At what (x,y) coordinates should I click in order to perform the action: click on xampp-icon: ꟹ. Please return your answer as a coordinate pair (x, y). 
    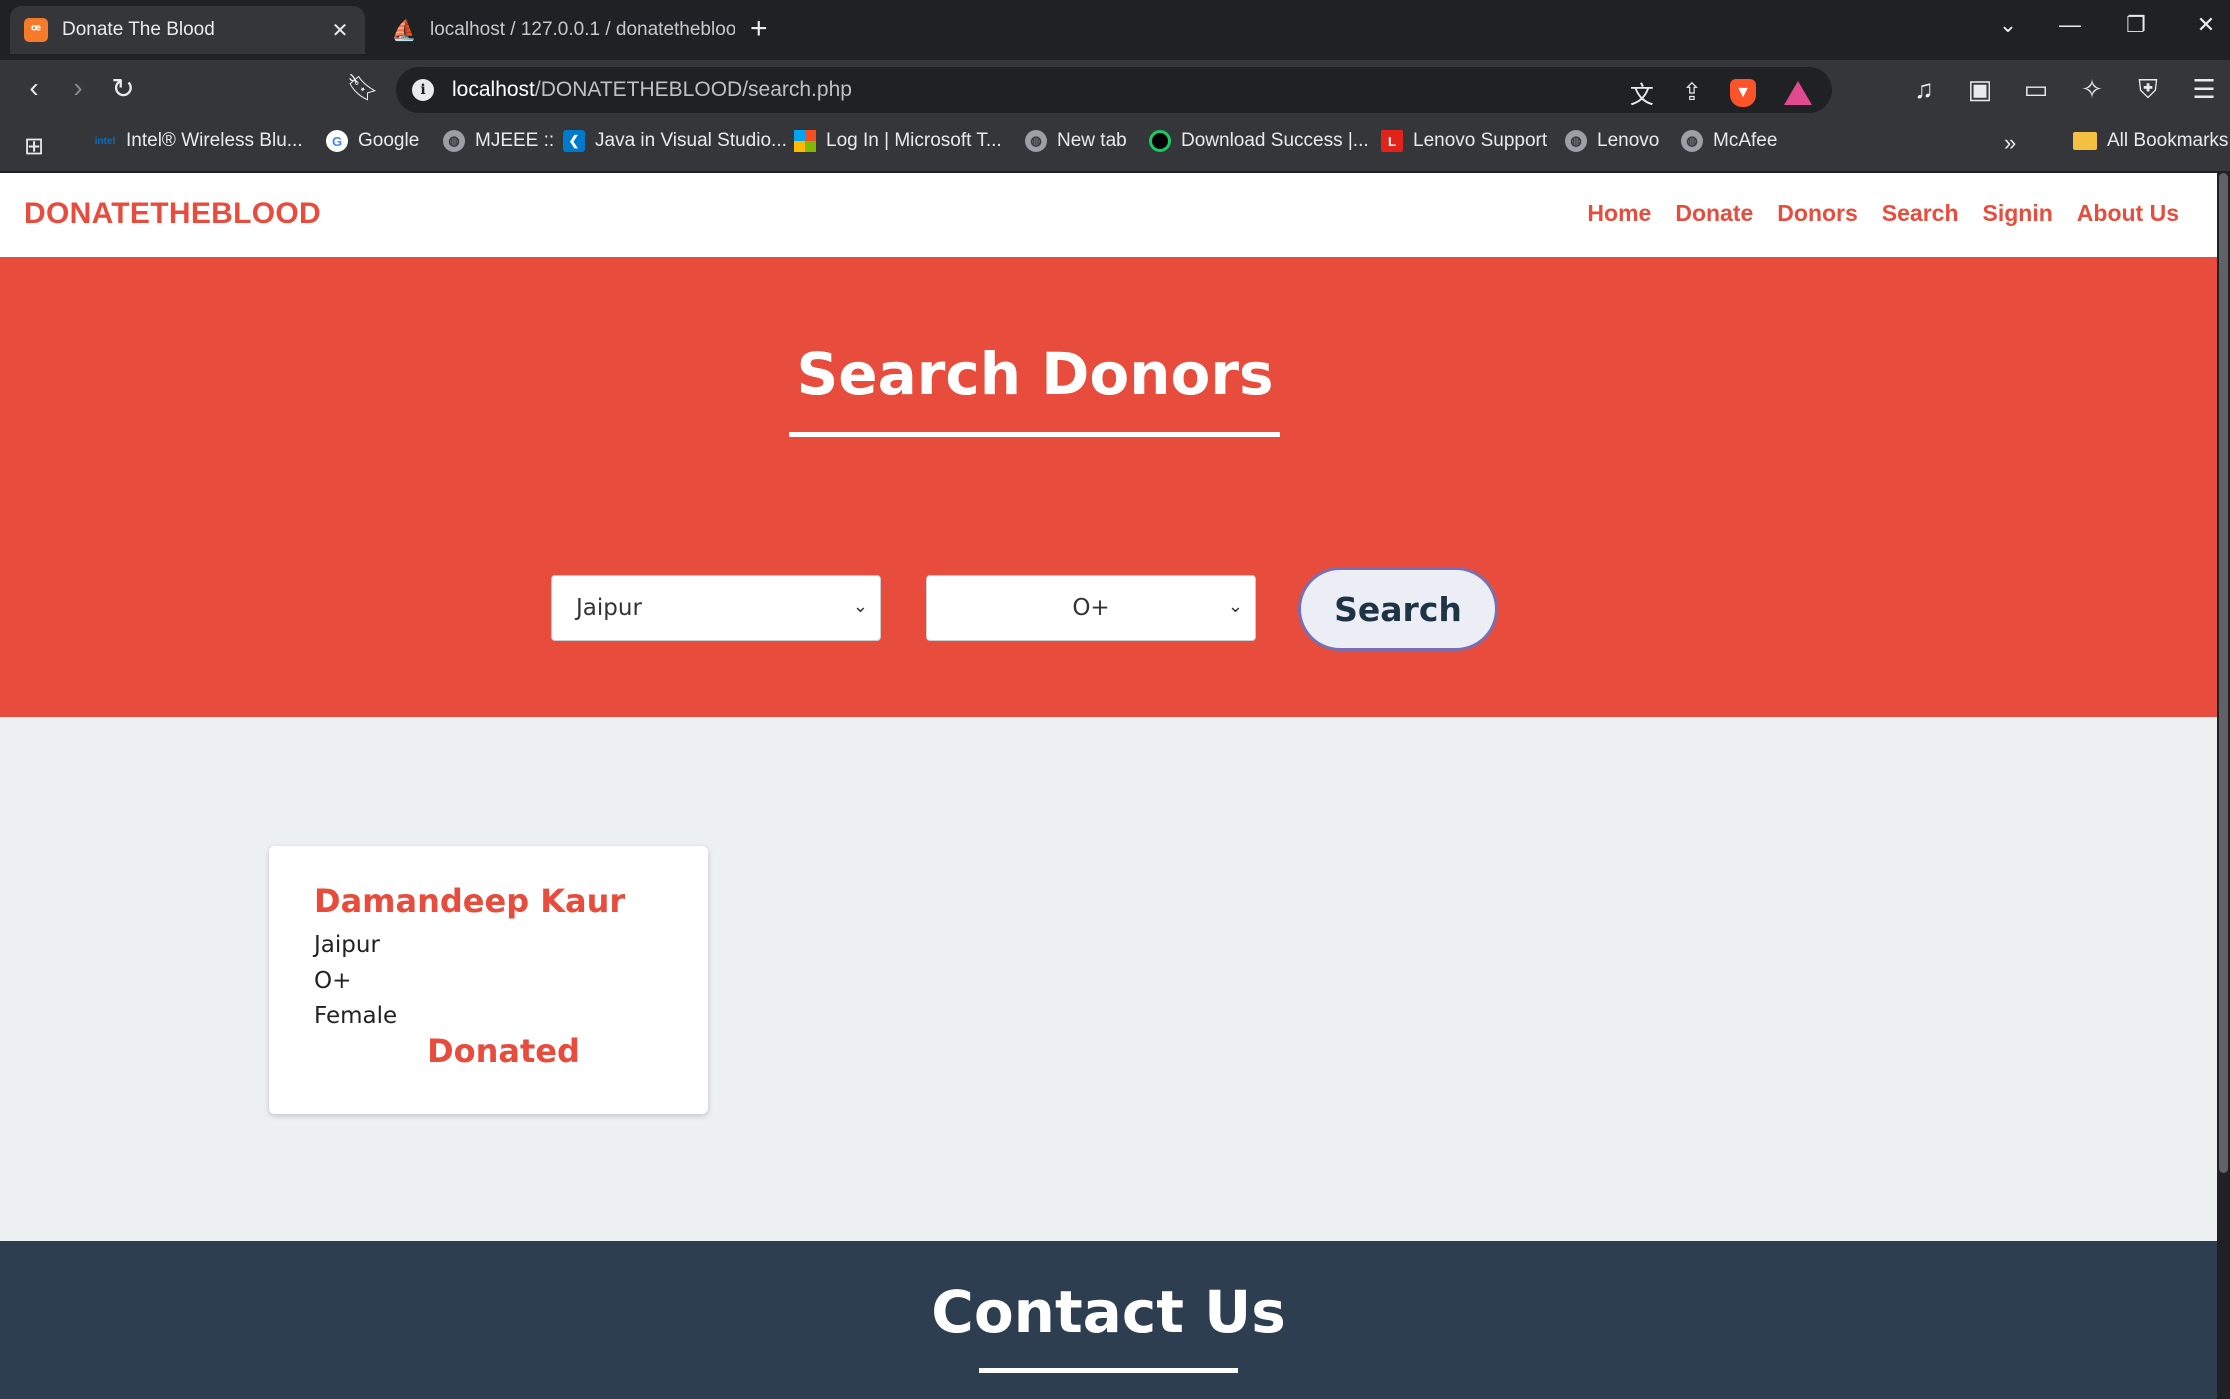
    Looking at the image, I should click on (36, 30).